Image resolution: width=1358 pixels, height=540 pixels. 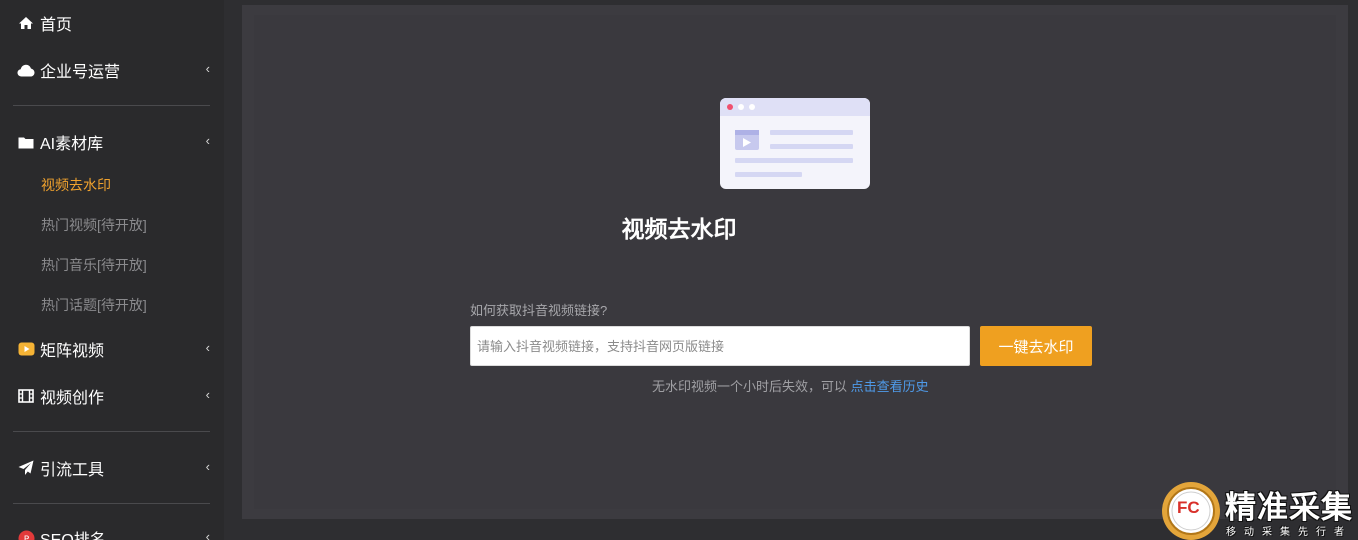 What do you see at coordinates (56, 25) in the screenshot?
I see `sidebar-item-label: 首页` at bounding box center [56, 25].